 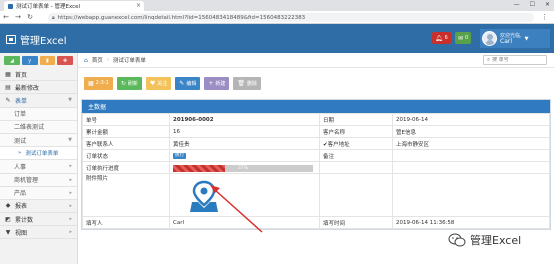 I want to click on filter-icon: ▼, so click(x=8, y=232).